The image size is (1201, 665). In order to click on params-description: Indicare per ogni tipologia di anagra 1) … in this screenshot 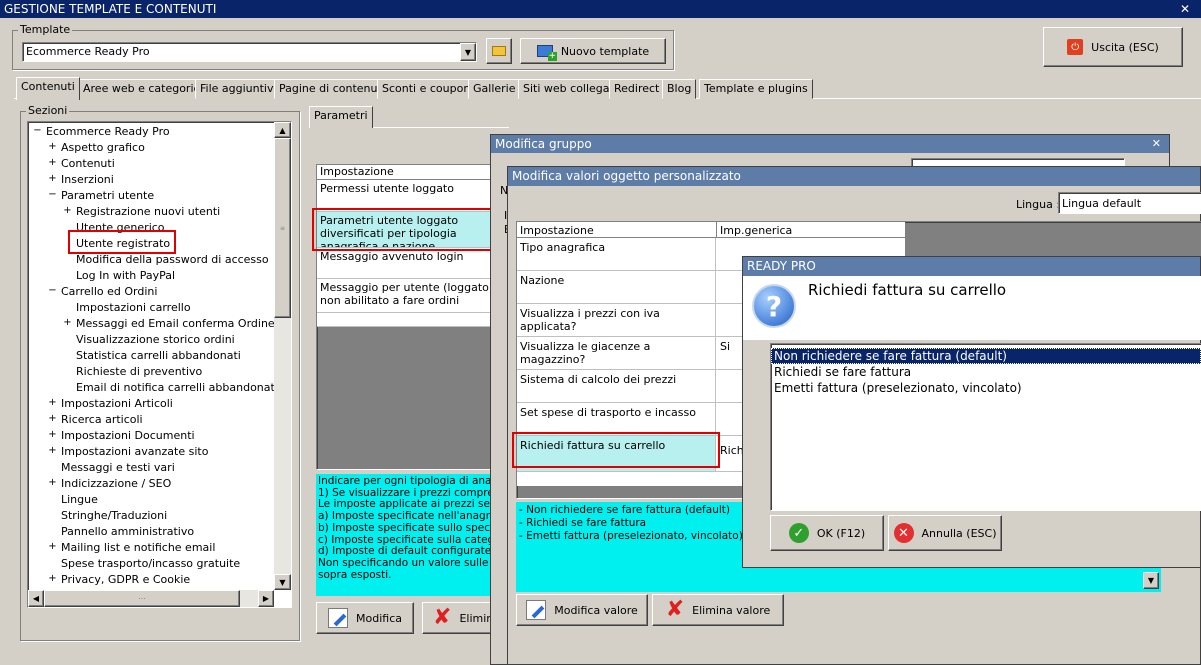, I will do `click(406, 535)`.